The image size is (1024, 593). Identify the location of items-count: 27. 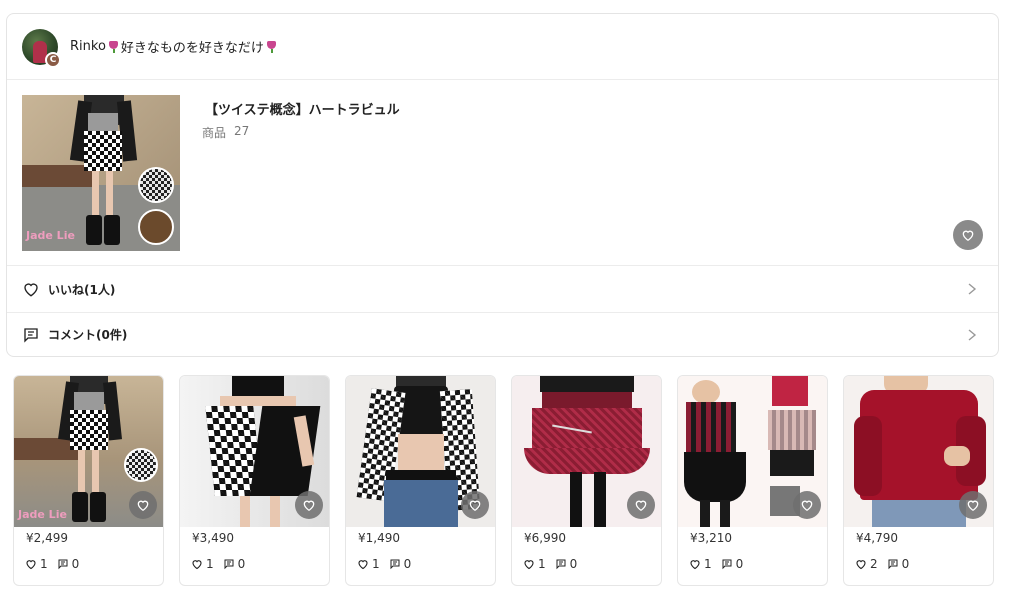
(242, 131).